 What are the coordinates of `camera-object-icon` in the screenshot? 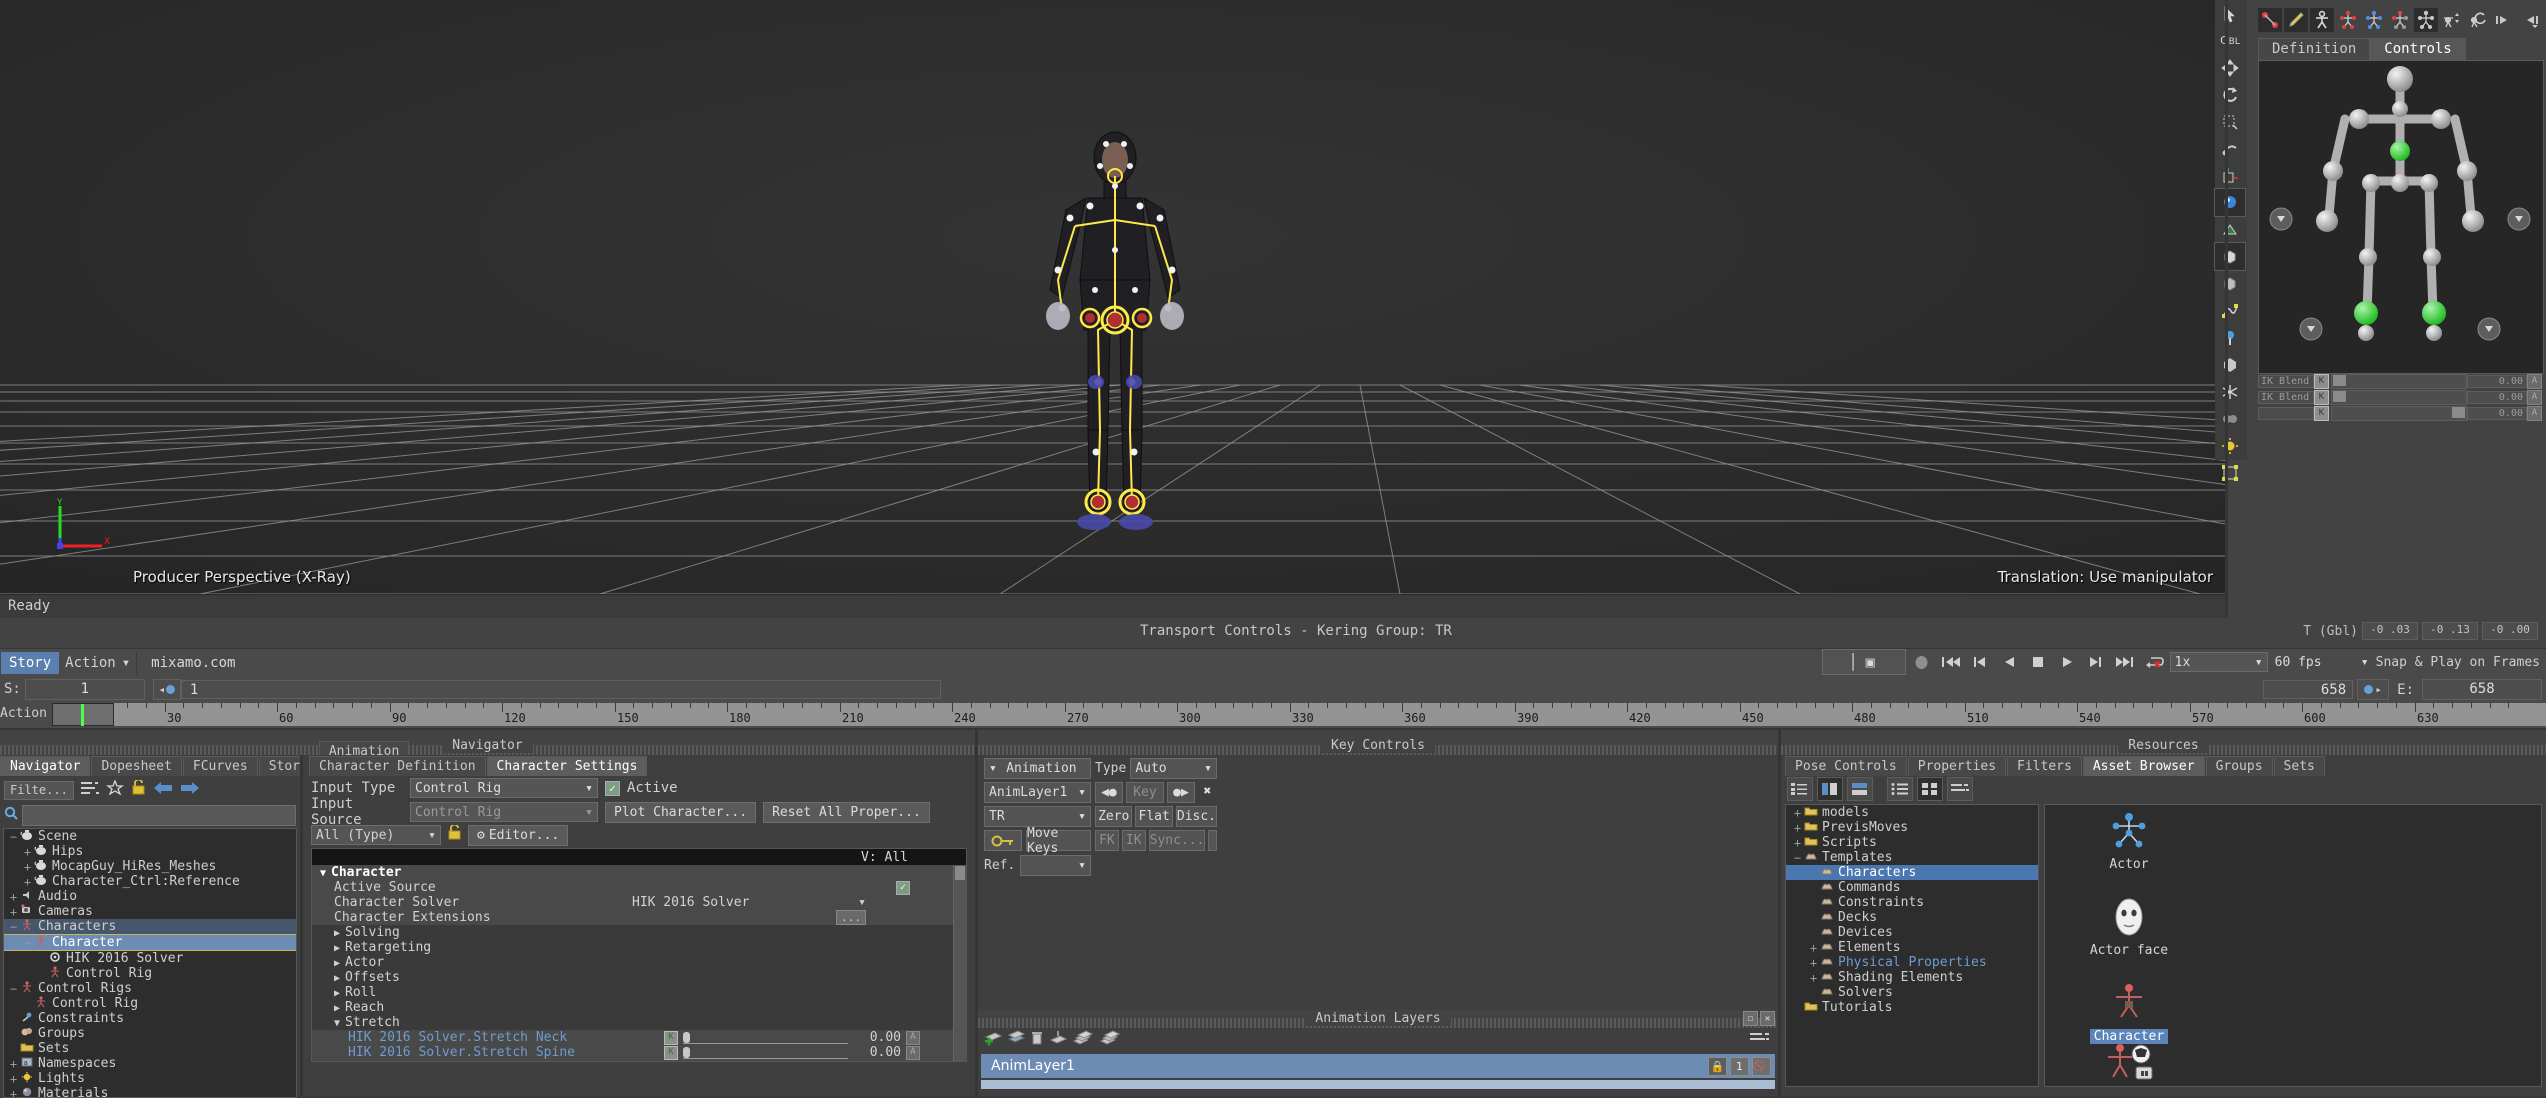 It's located at (2230, 418).